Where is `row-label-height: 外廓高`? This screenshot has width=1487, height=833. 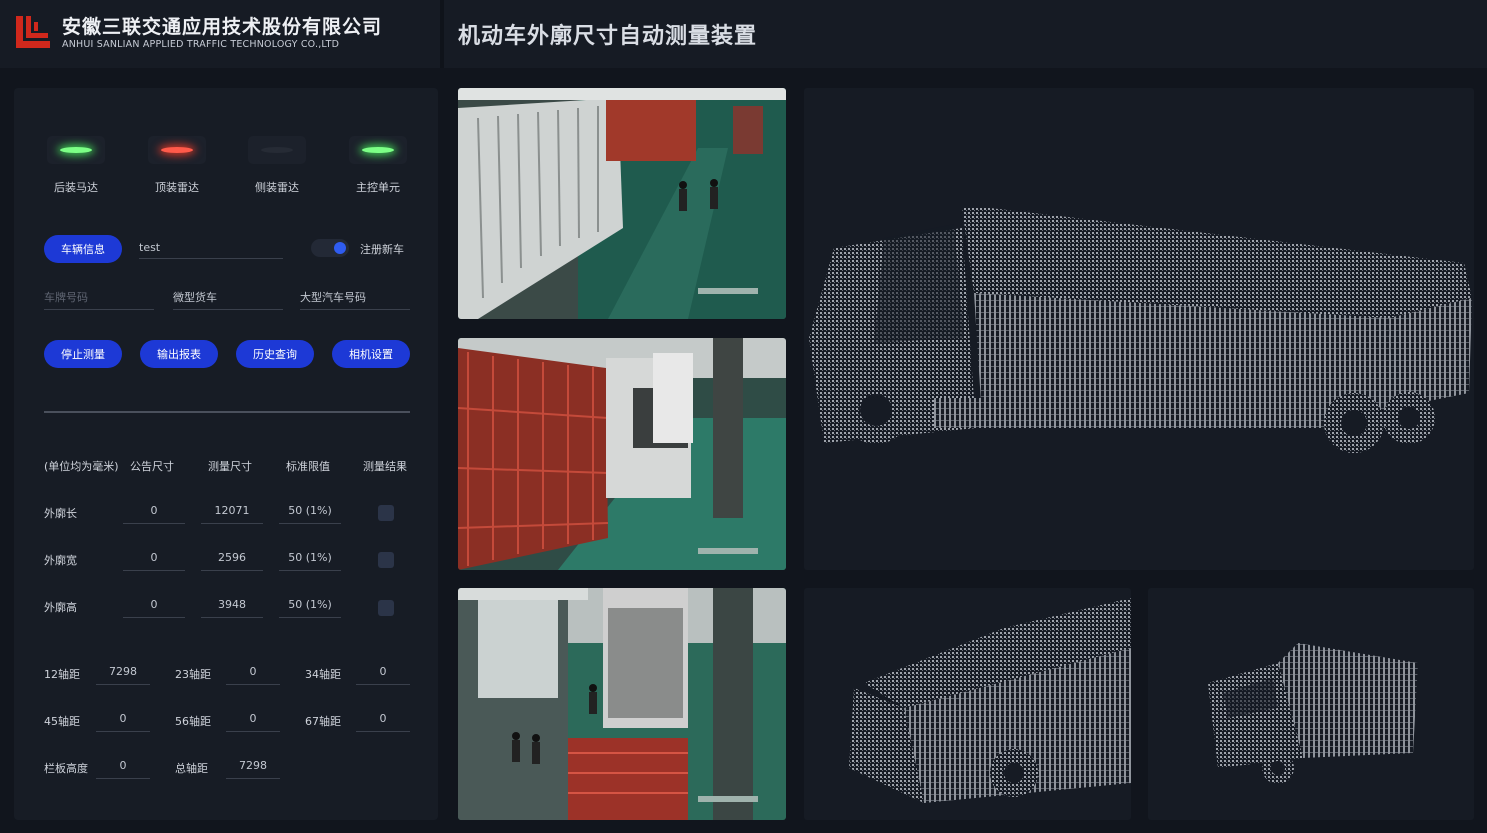
row-label-height: 外廓高 is located at coordinates (60, 607).